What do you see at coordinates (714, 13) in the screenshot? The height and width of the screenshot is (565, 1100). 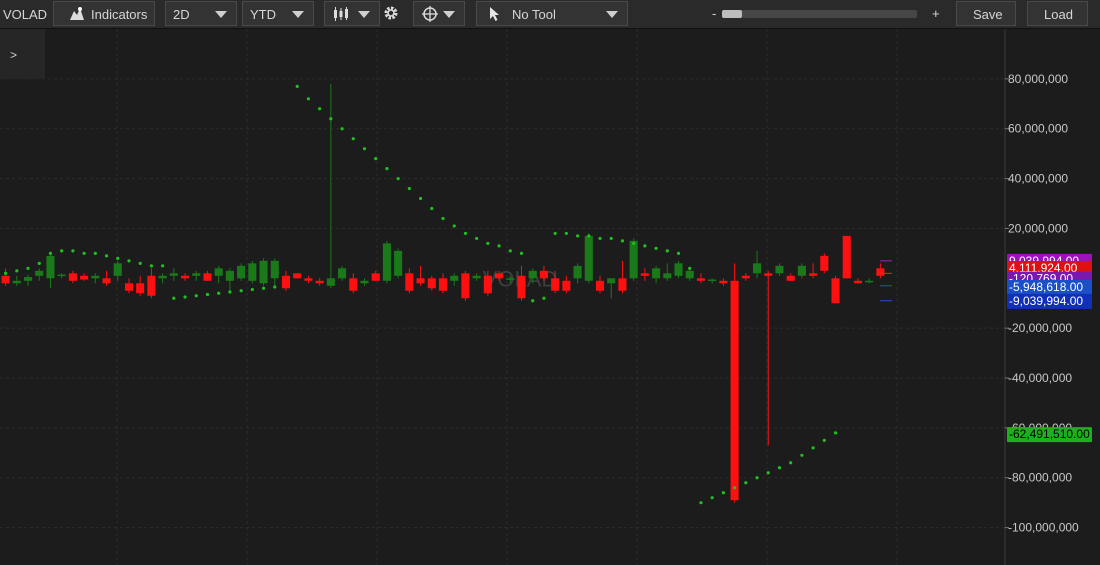 I see `zoom-out-button: -` at bounding box center [714, 13].